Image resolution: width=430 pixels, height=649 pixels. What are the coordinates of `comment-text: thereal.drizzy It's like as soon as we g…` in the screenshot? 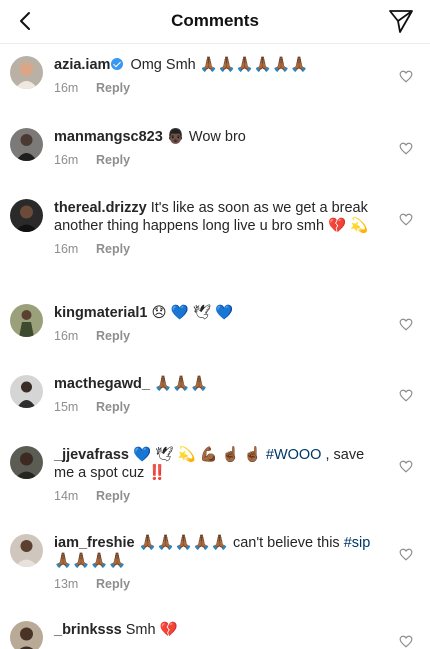 It's located at (211, 217).